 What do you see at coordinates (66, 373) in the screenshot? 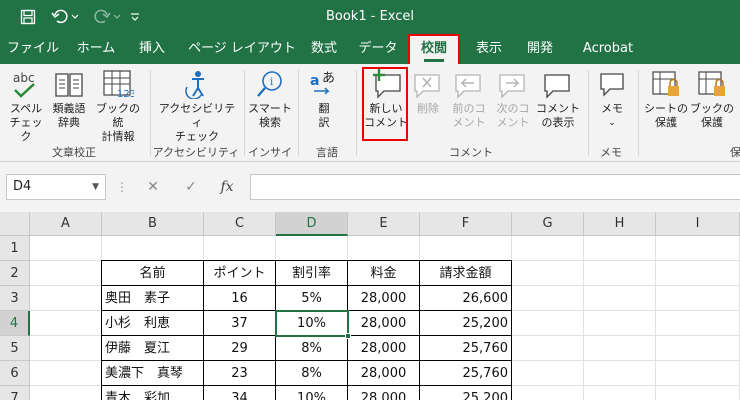
I see `cell-a6` at bounding box center [66, 373].